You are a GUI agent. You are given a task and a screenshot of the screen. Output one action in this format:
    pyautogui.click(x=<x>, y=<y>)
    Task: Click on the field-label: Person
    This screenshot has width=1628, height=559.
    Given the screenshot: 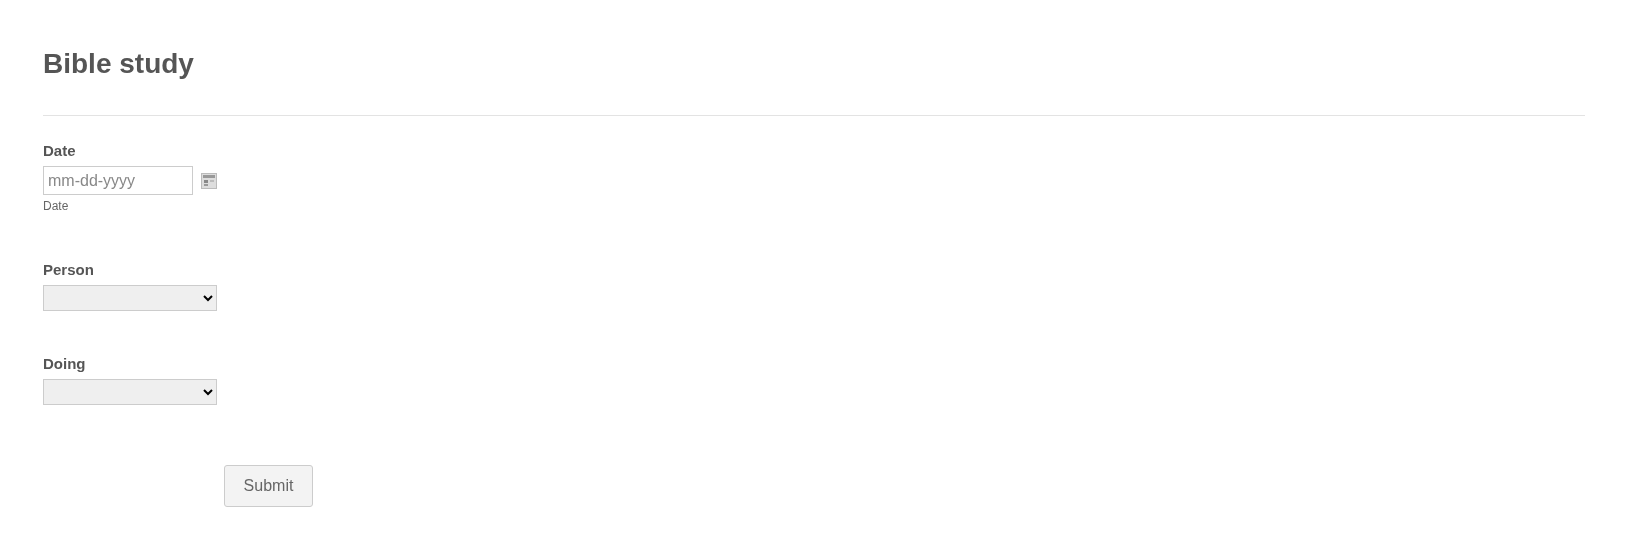 What is the action you would take?
    pyautogui.click(x=68, y=270)
    